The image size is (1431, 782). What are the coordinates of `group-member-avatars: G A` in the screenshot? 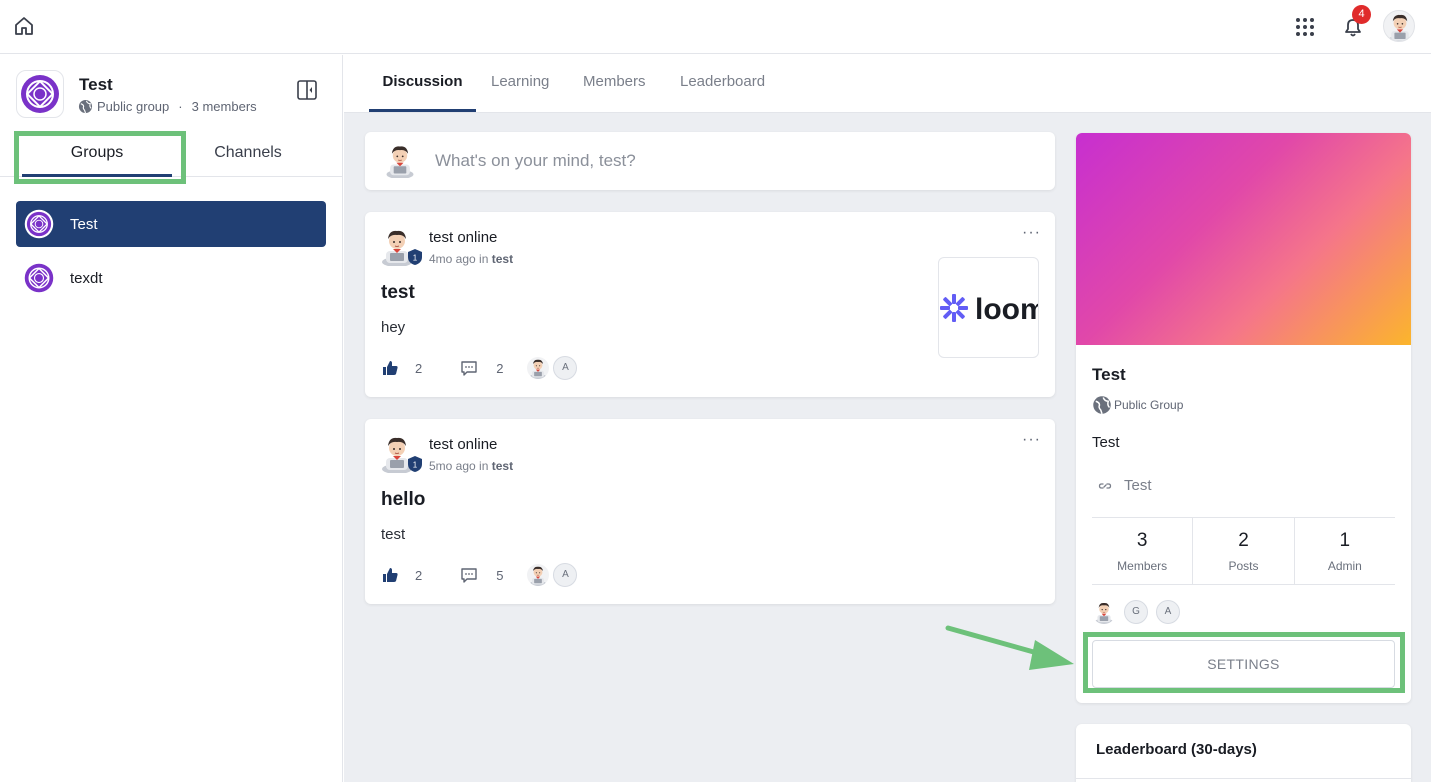 It's located at (1136, 612).